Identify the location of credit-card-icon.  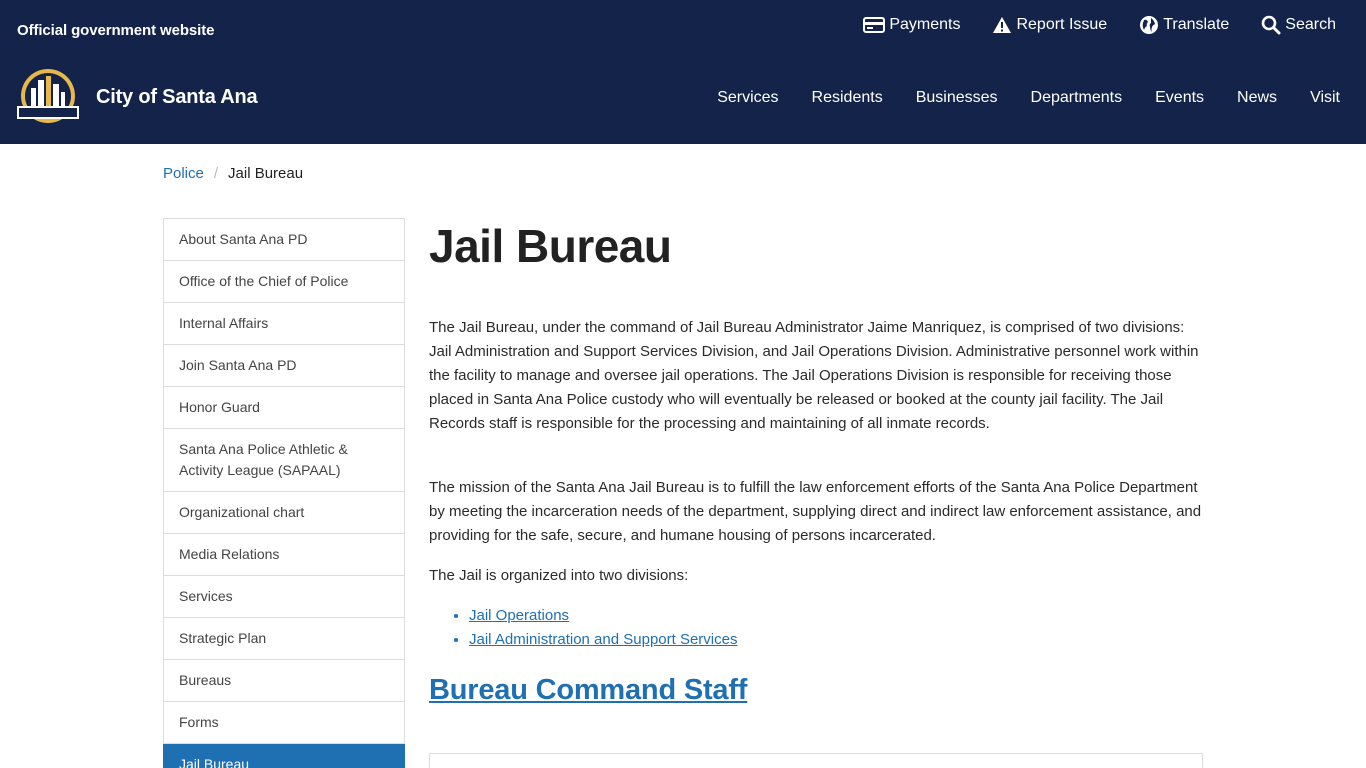
(874, 25).